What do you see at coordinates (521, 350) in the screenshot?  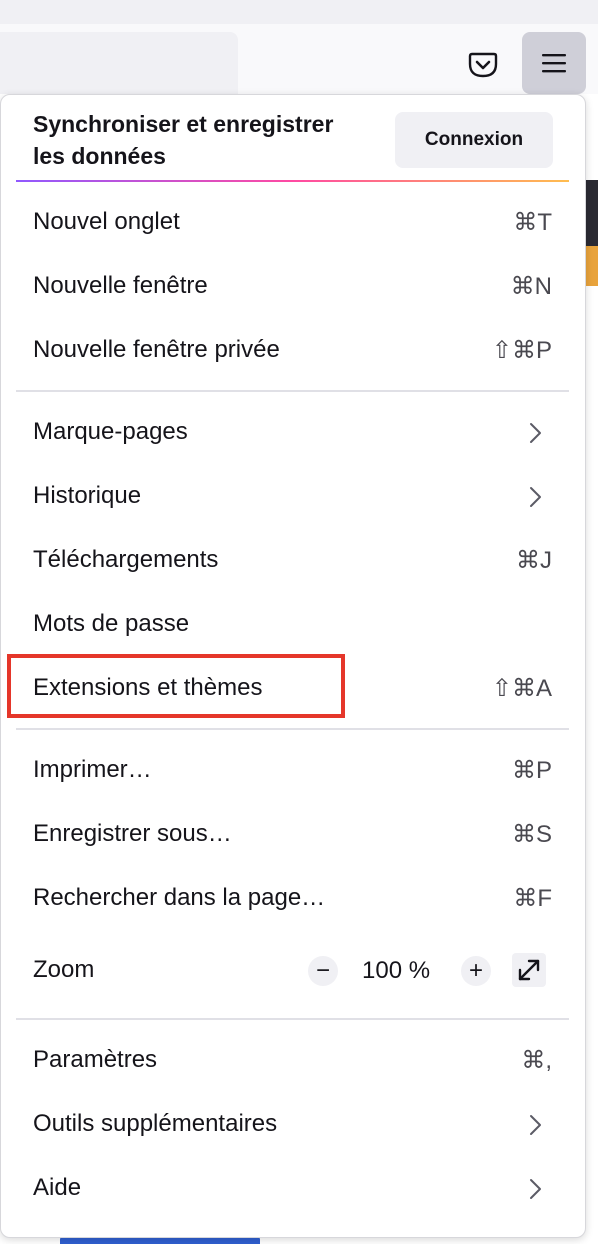 I see `menu-item-shortcut: ⇧⌘P` at bounding box center [521, 350].